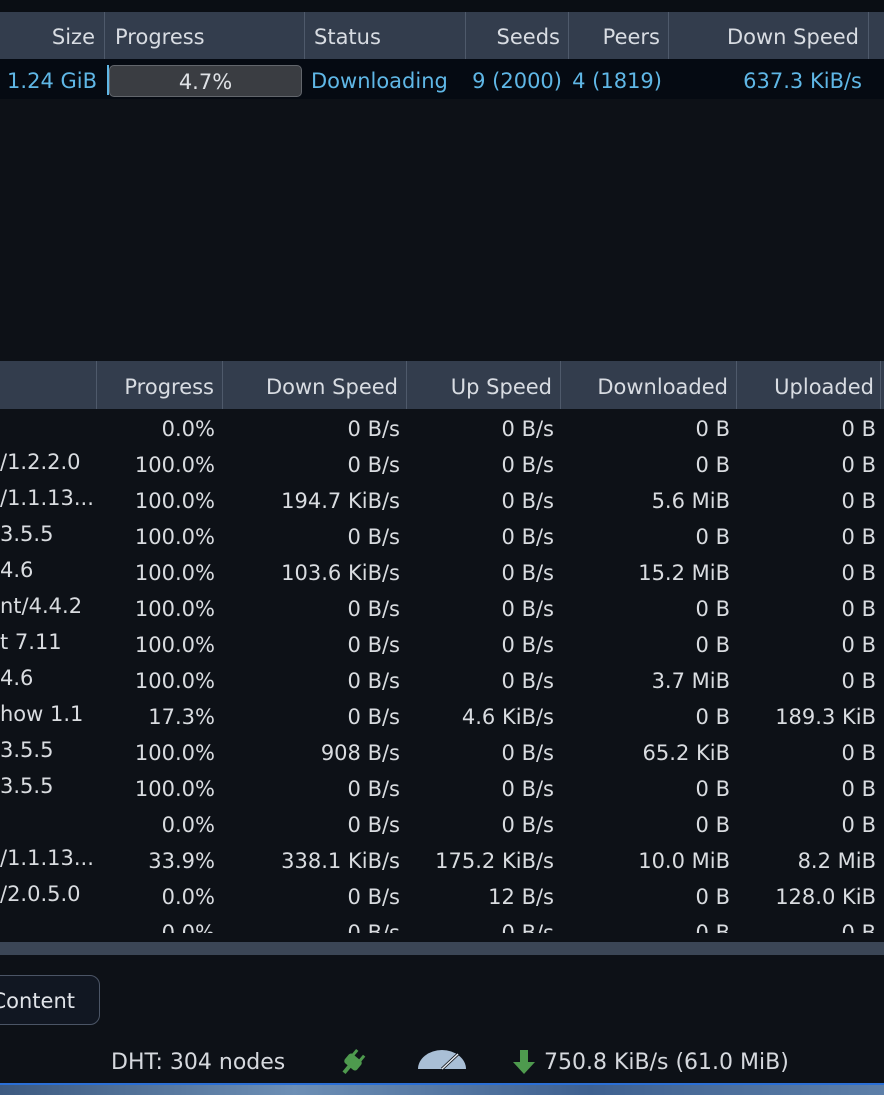 The height and width of the screenshot is (1095, 884). I want to click on peer-row: /1.2.2.0 100.0% 0 B/s 0 B/s 0 B 0 B, so click(442, 463).